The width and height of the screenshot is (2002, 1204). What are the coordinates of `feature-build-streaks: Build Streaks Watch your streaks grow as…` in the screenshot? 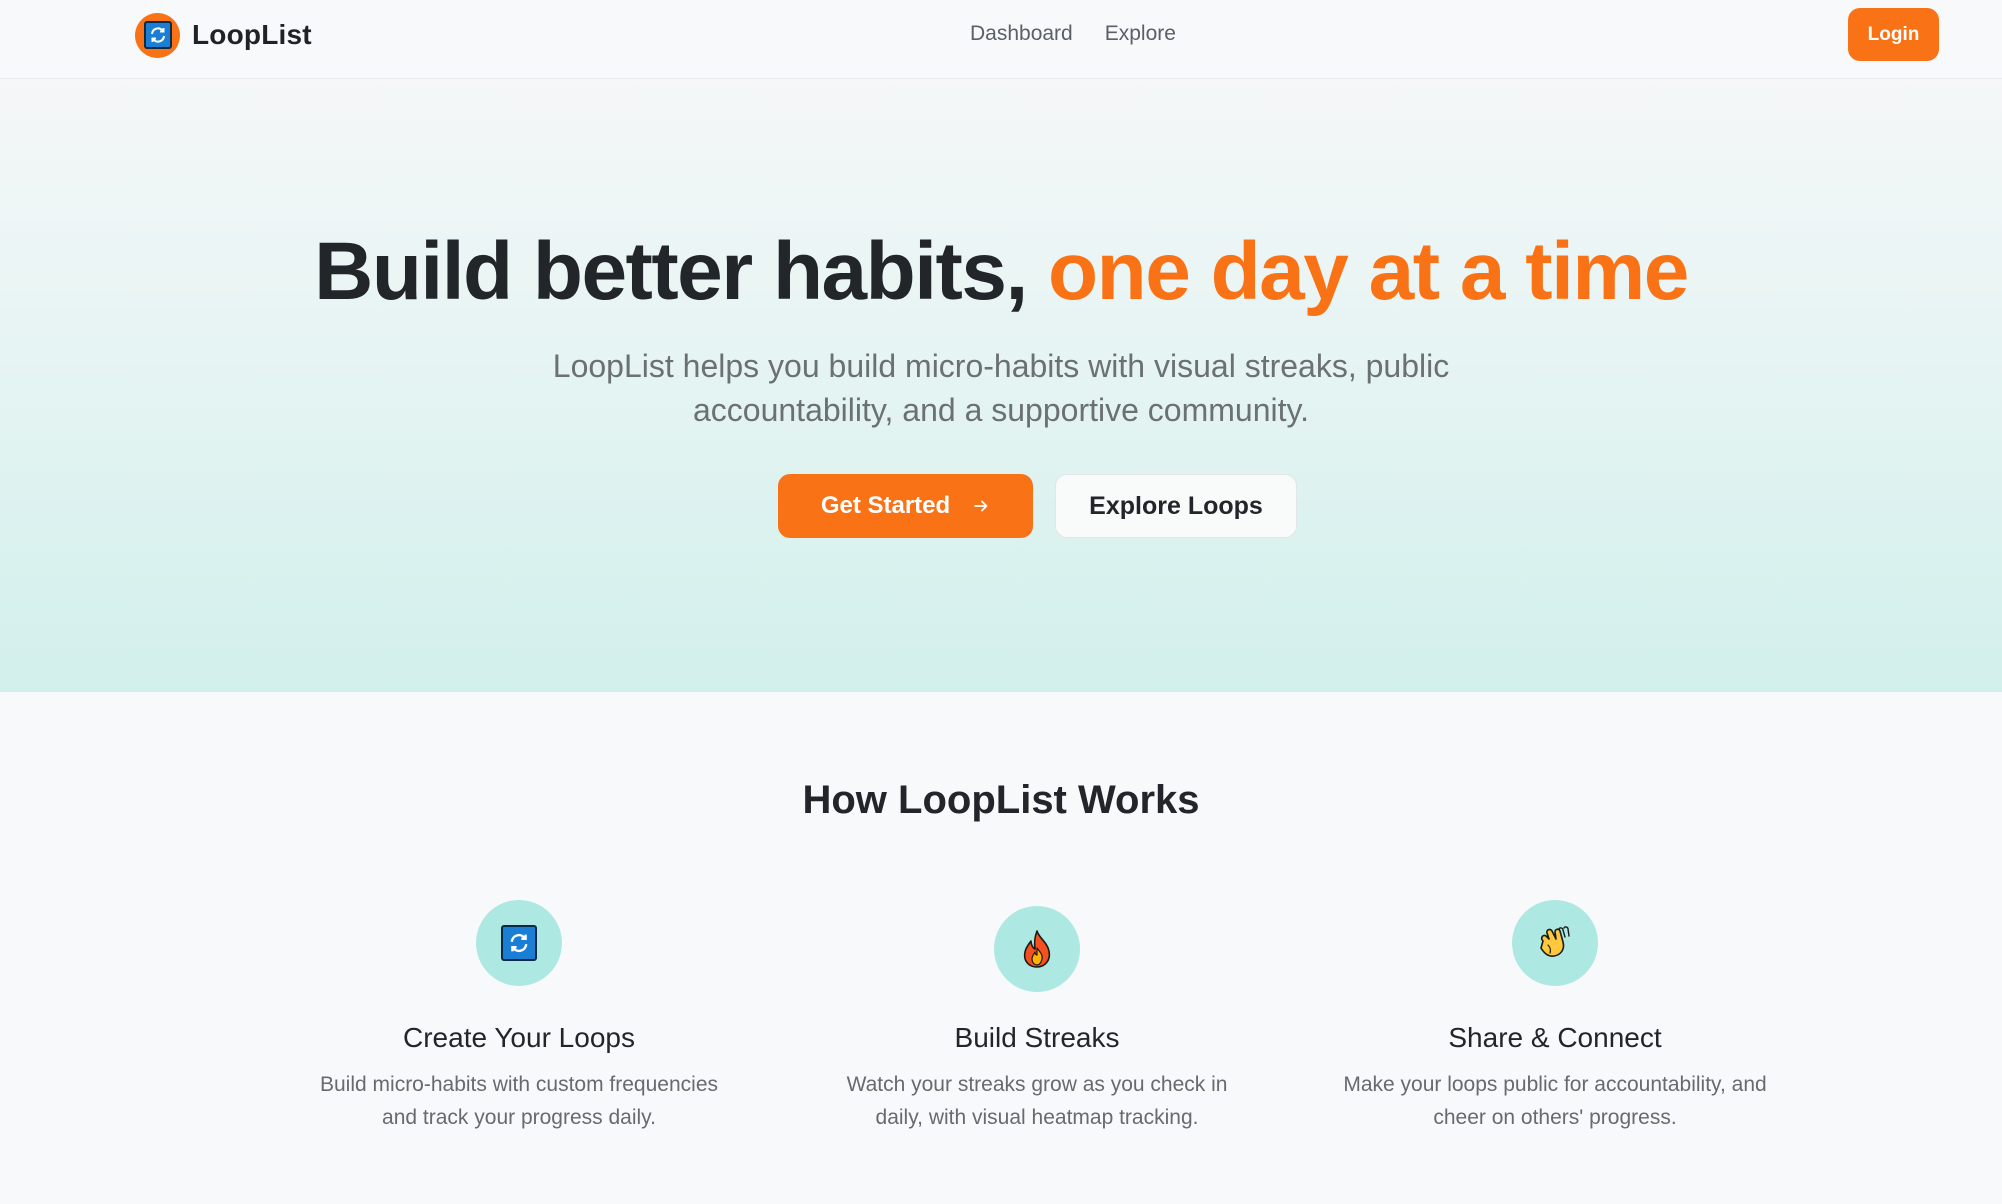 It's located at (1037, 1017).